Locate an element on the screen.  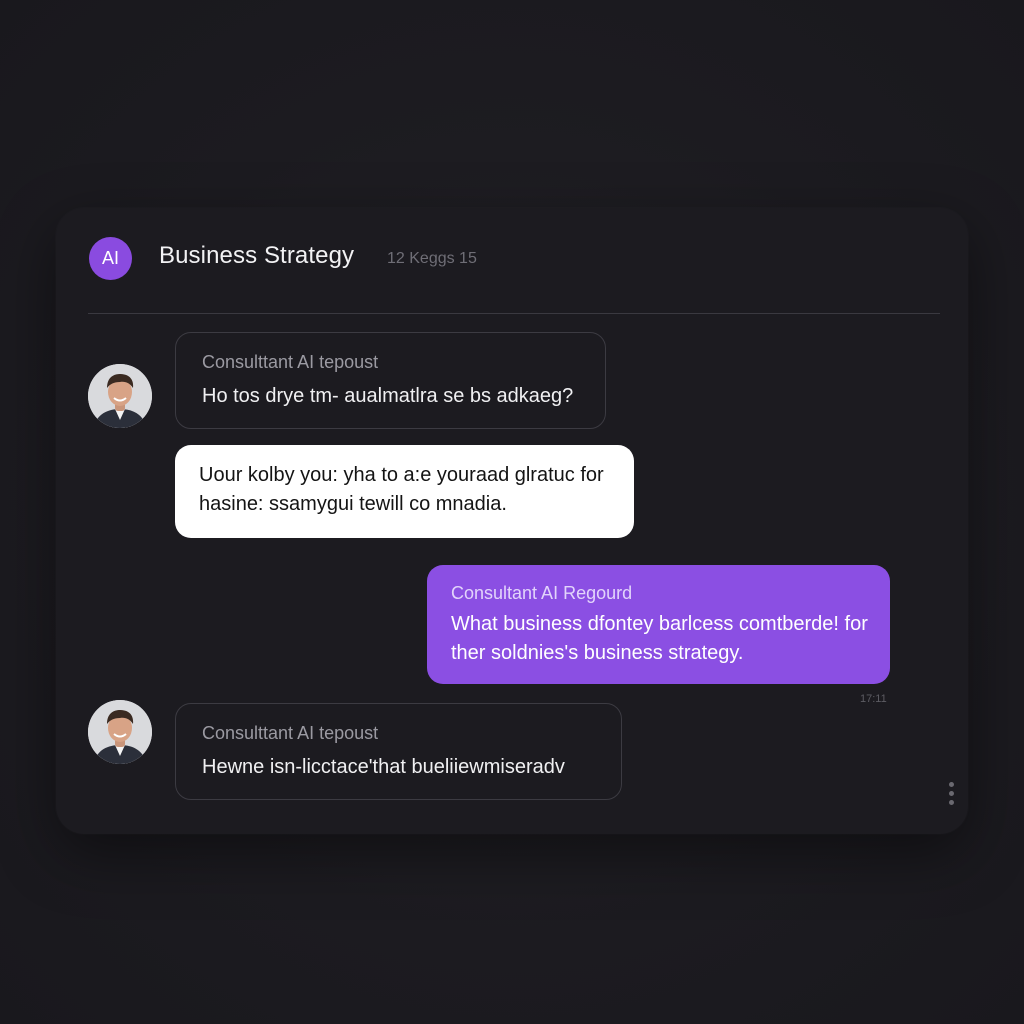
header-divider is located at coordinates (514, 313).